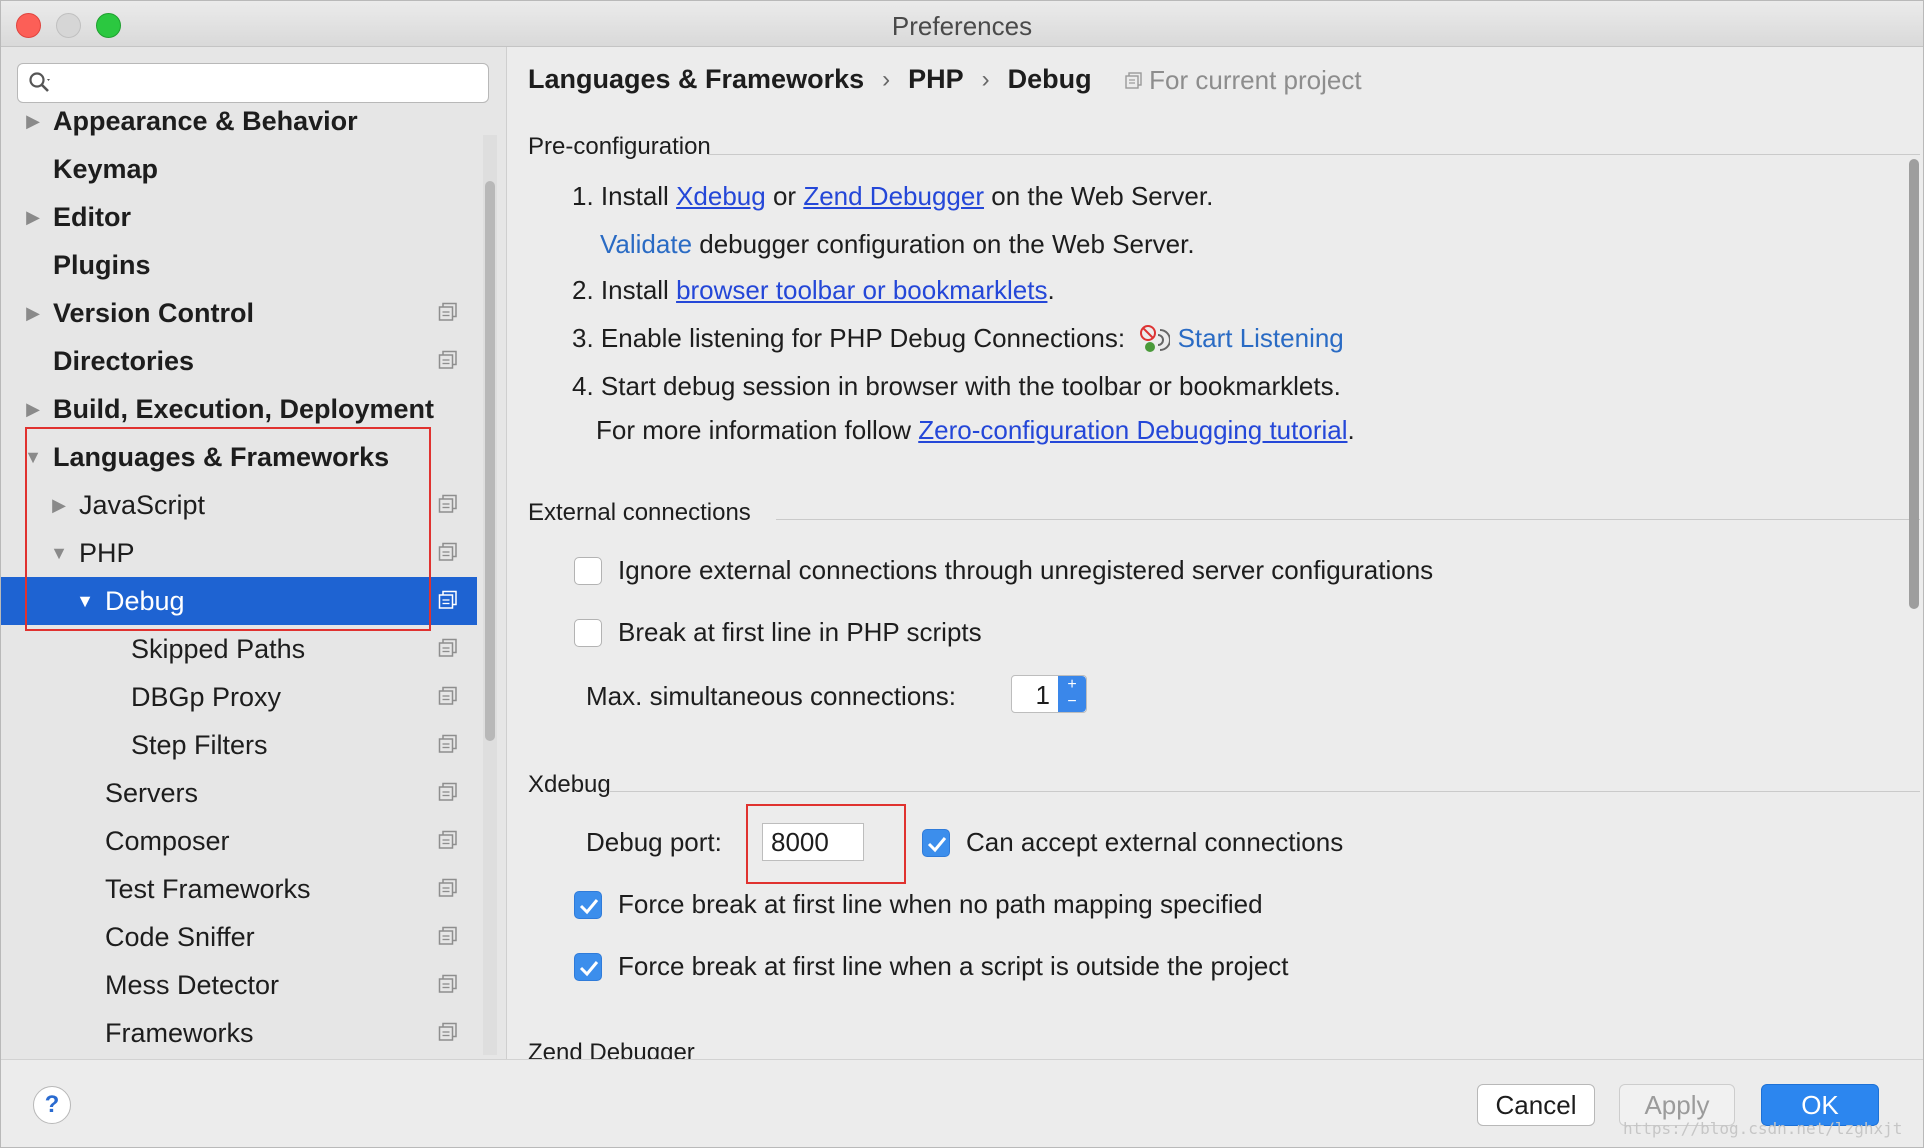 This screenshot has width=1924, height=1148. Describe the element at coordinates (893, 196) in the screenshot. I see `zend-debugger-link: Zend Debugger` at that location.